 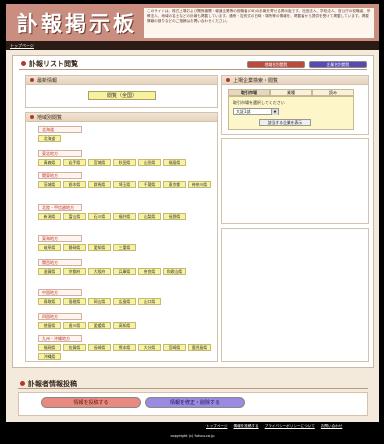 I want to click on prefecture-button: 千葉県, so click(x=149, y=184).